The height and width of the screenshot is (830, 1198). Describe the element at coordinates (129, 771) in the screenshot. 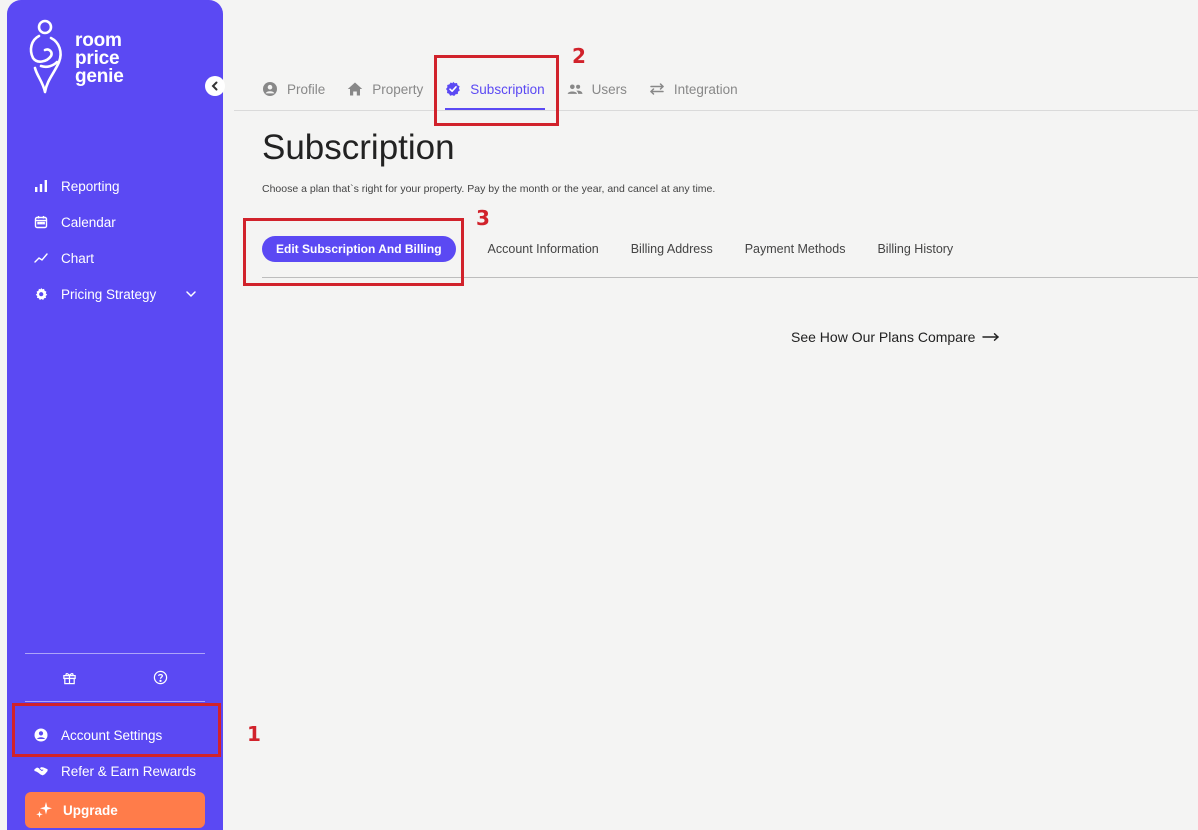

I see `sidebar-item-label: Refer & Earn Rewards` at that location.